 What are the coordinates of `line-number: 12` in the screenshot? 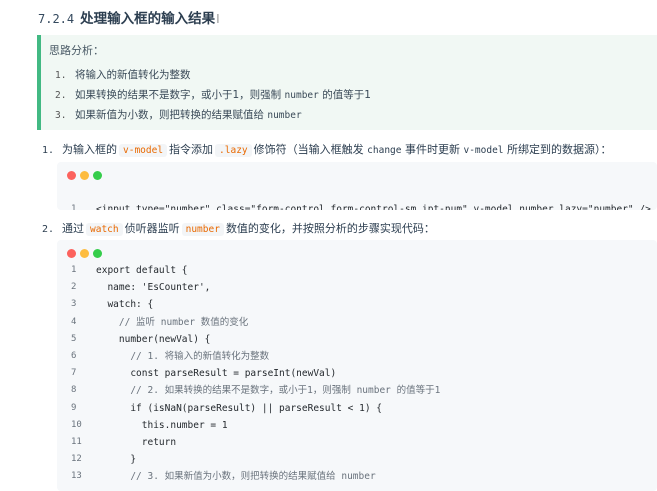 It's located at (76, 459).